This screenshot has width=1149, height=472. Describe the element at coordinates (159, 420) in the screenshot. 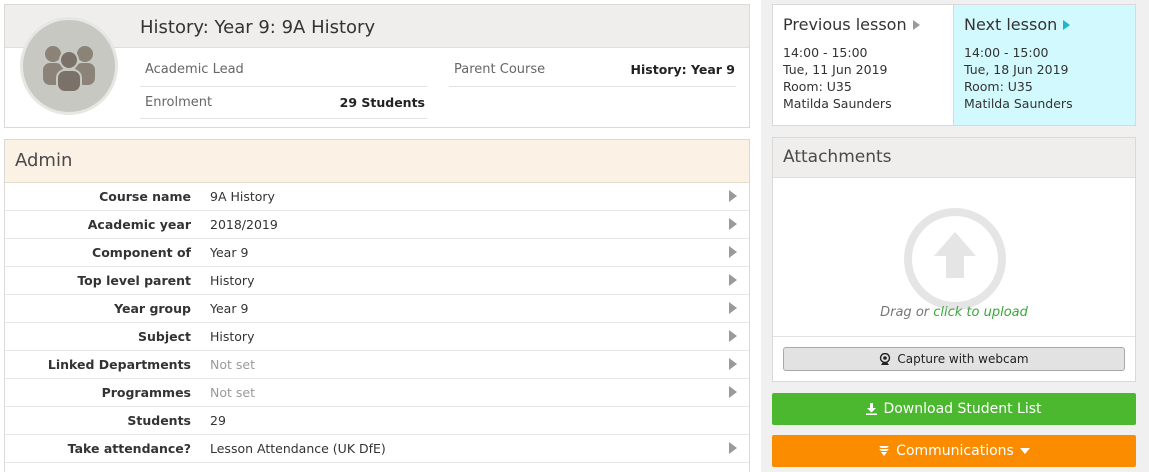

I see `admin-row-label: Students` at that location.